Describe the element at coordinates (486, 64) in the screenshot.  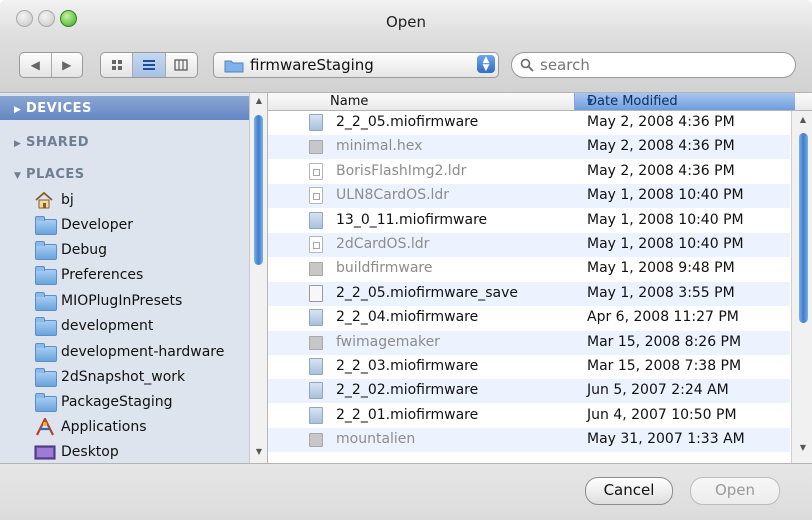
I see `popup-arrows-icon: ▲ ▼` at that location.